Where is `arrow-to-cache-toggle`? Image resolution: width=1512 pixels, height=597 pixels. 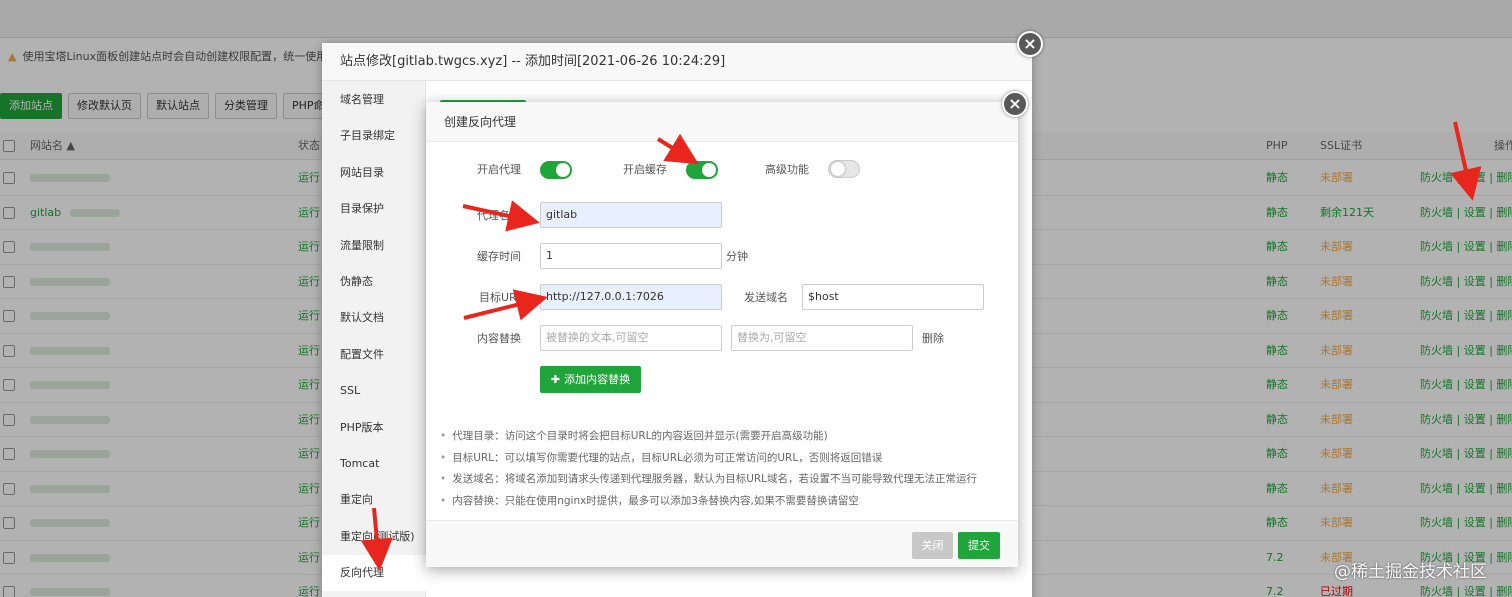
arrow-to-cache-toggle is located at coordinates (677, 149).